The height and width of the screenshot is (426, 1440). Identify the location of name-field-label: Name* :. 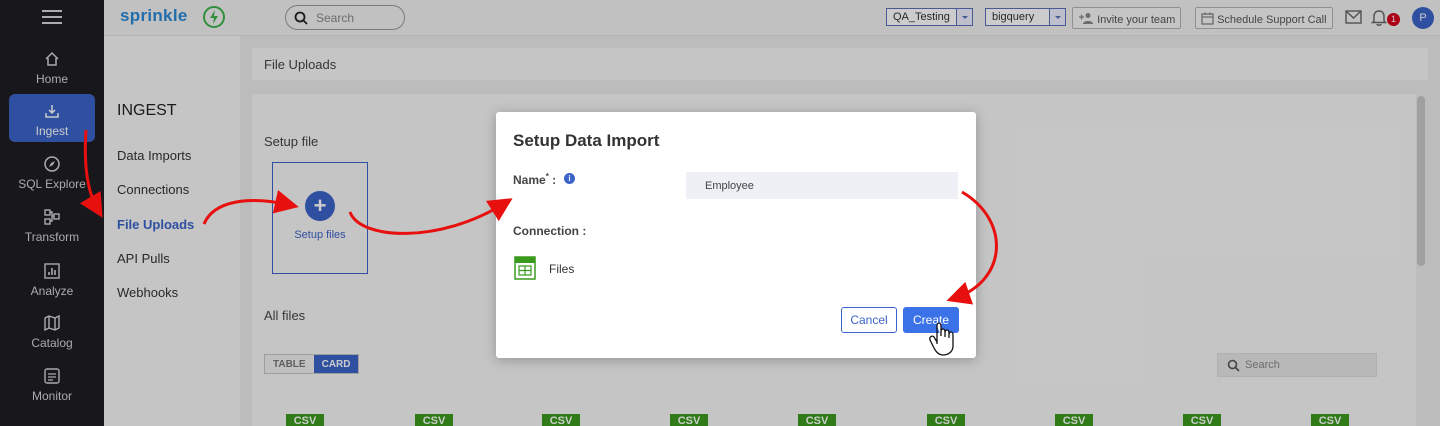
(534, 179).